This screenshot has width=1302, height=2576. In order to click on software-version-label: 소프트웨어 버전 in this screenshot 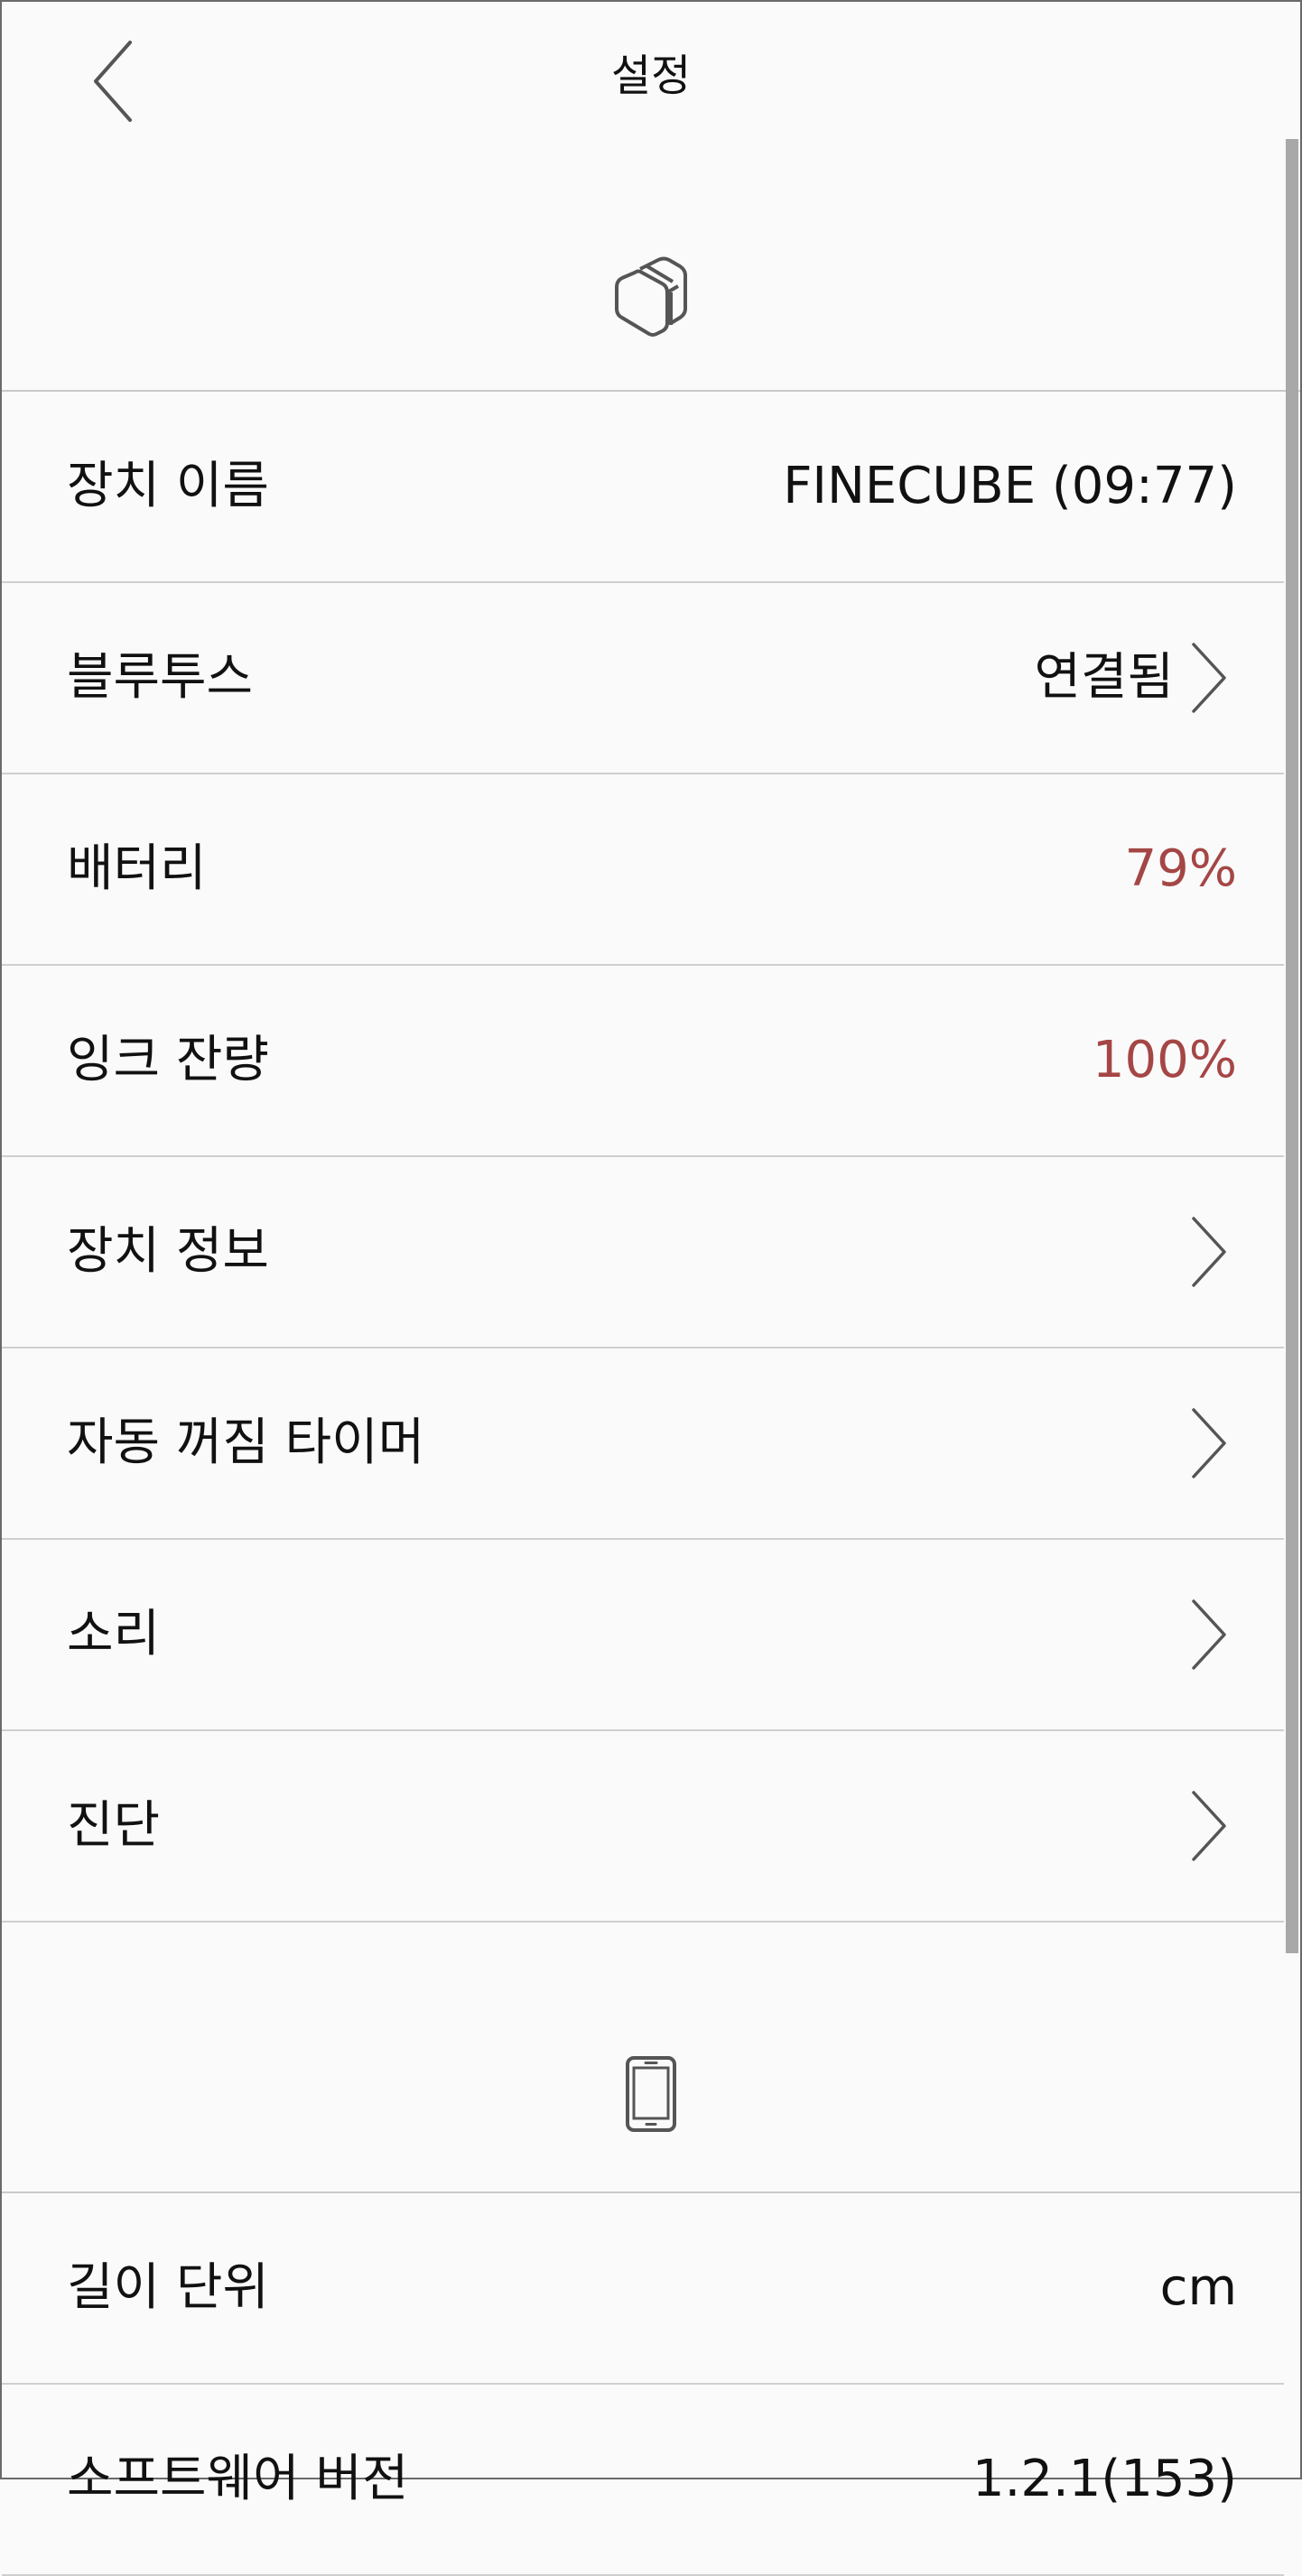, I will do `click(238, 2479)`.